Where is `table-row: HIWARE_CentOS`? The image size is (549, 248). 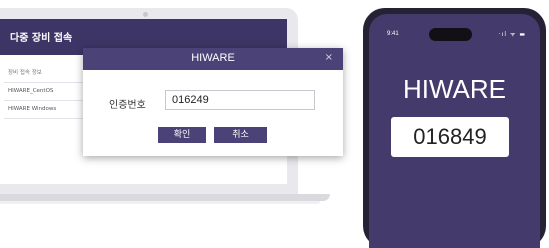 table-row: HIWARE_CentOS is located at coordinates (44, 92).